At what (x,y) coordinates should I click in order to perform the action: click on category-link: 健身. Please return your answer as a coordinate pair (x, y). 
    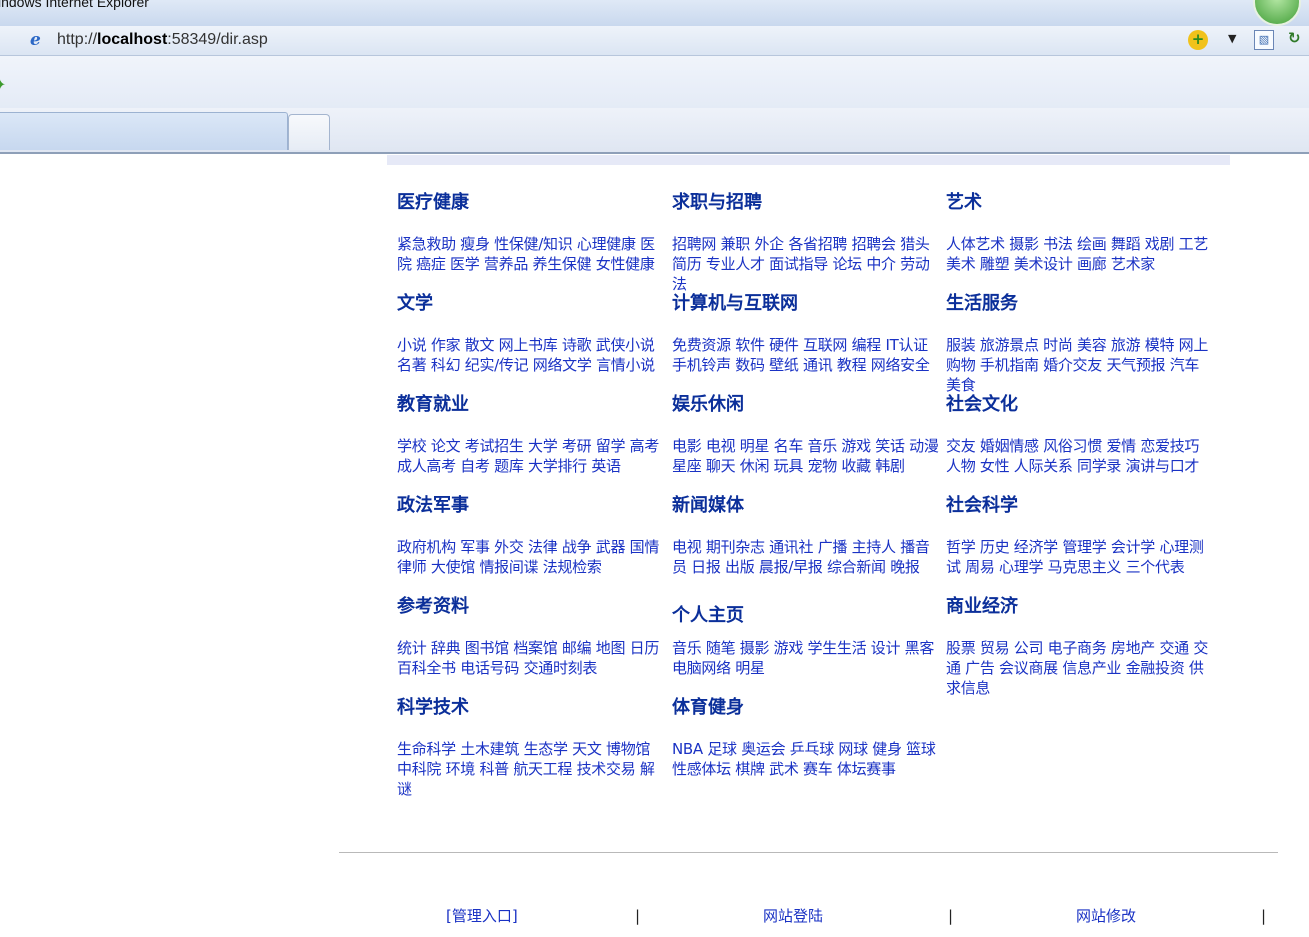
    Looking at the image, I should click on (887, 749).